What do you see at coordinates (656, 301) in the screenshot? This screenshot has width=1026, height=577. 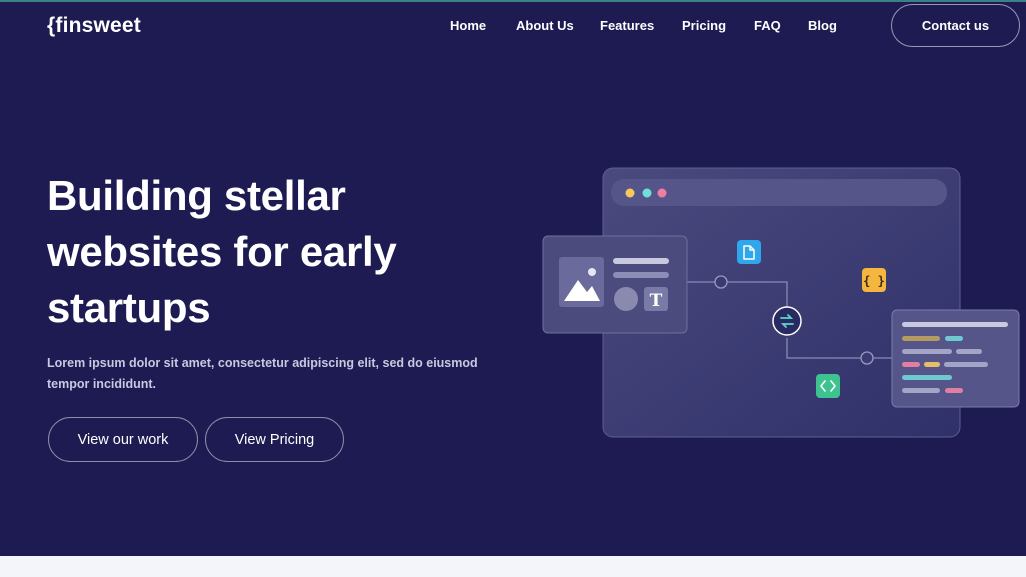 I see `text-tool-glyph: T` at bounding box center [656, 301].